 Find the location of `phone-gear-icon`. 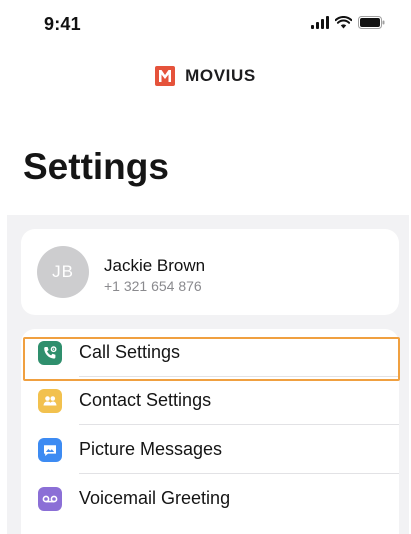

phone-gear-icon is located at coordinates (50, 353).